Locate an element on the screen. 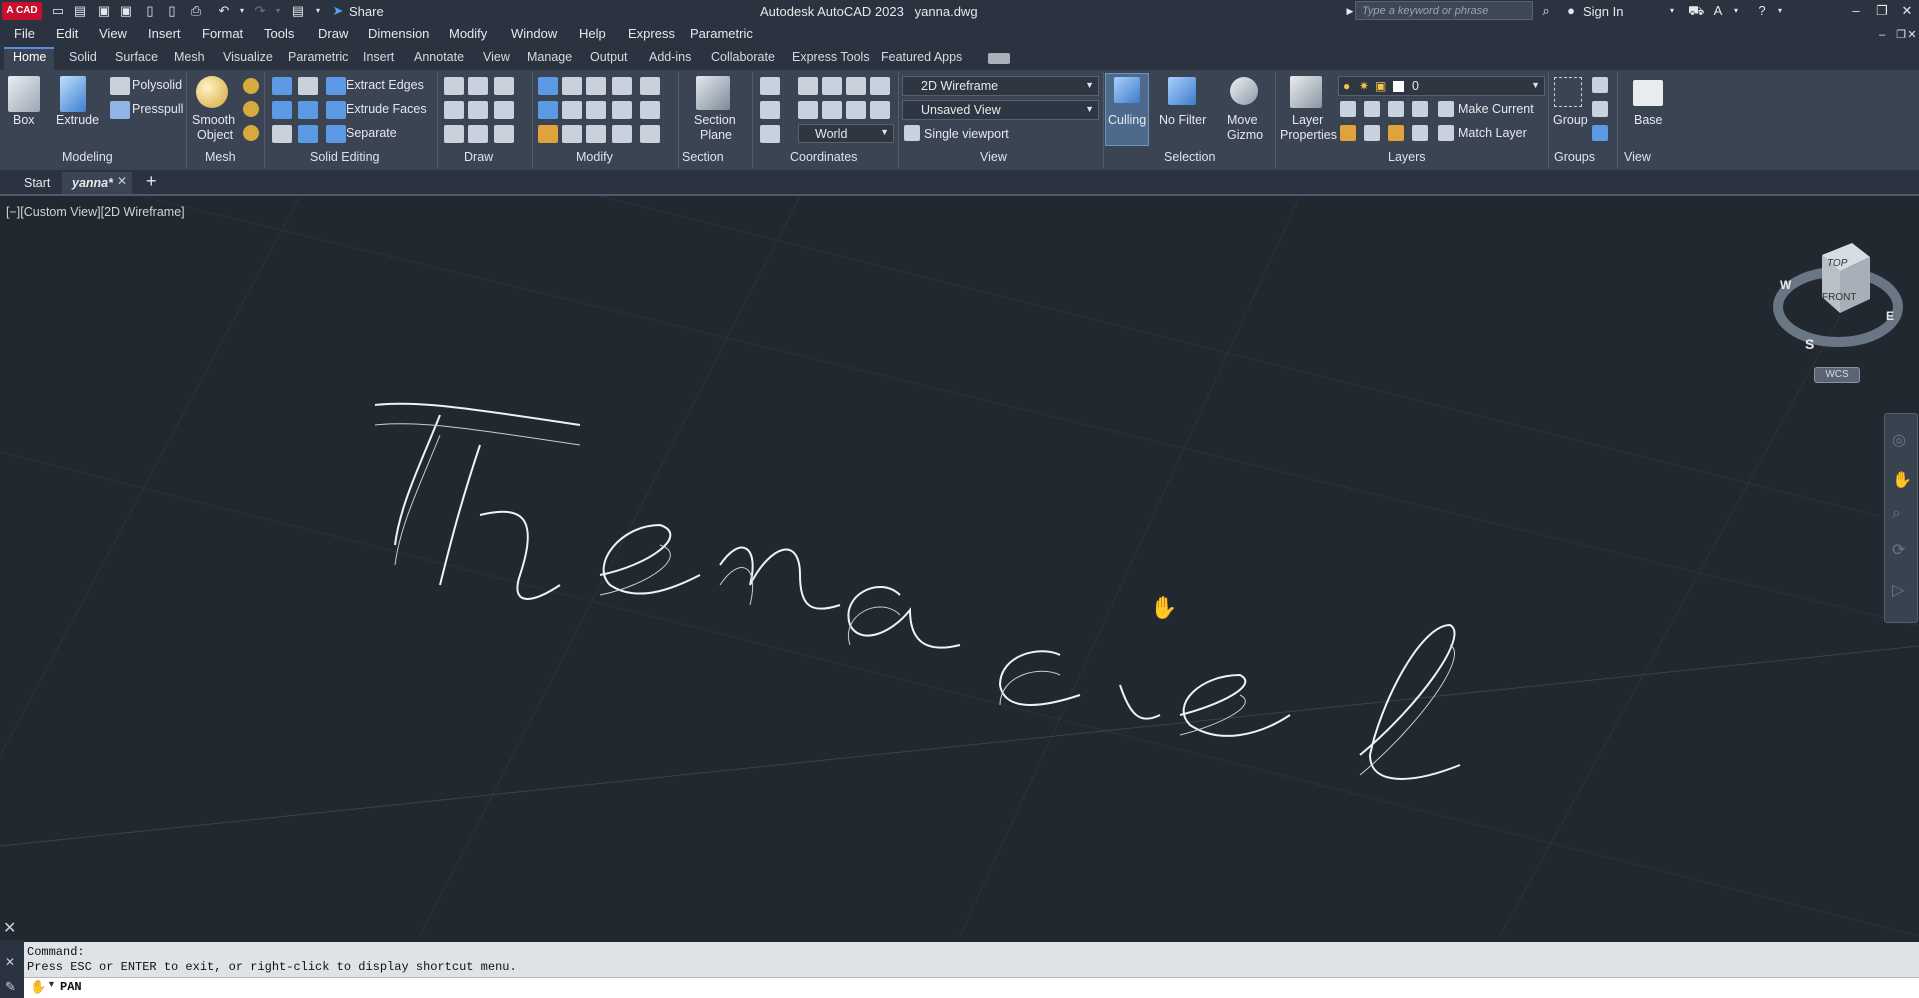 The width and height of the screenshot is (1919, 998). base-view-icon is located at coordinates (1648, 93).